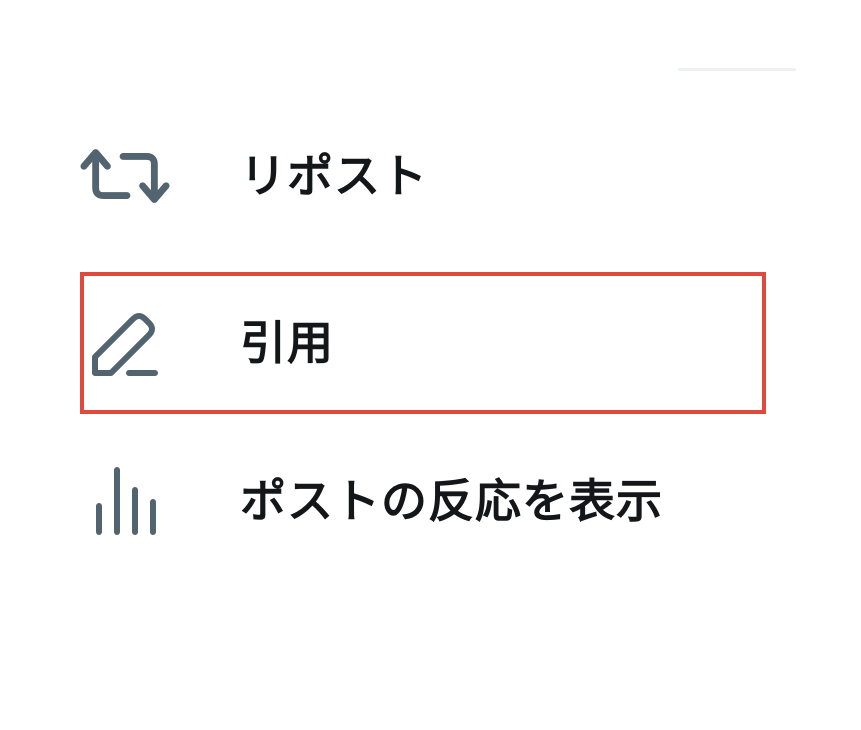 The height and width of the screenshot is (730, 861). Describe the element at coordinates (125, 176) in the screenshot. I see `repost-icon` at that location.